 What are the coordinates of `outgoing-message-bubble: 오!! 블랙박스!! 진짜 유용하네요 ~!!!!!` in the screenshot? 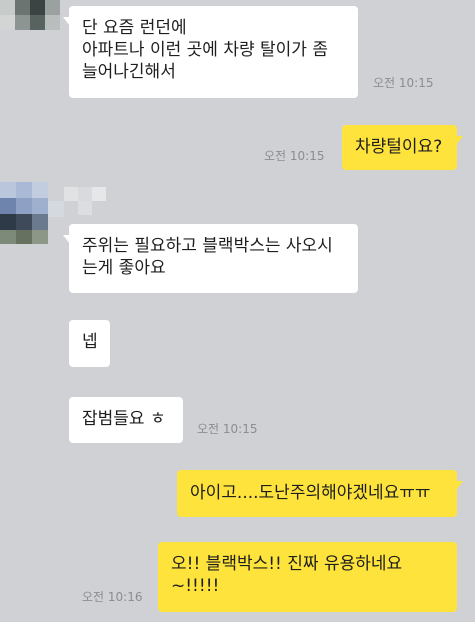 It's located at (307, 577).